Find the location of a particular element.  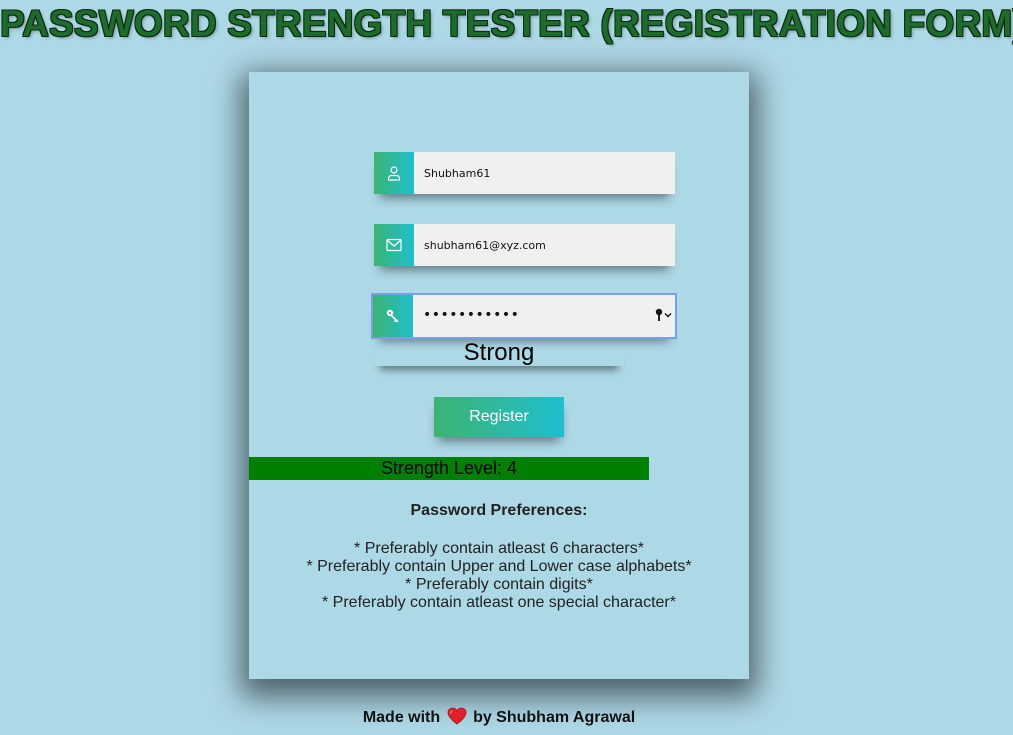

user-icon is located at coordinates (394, 173).